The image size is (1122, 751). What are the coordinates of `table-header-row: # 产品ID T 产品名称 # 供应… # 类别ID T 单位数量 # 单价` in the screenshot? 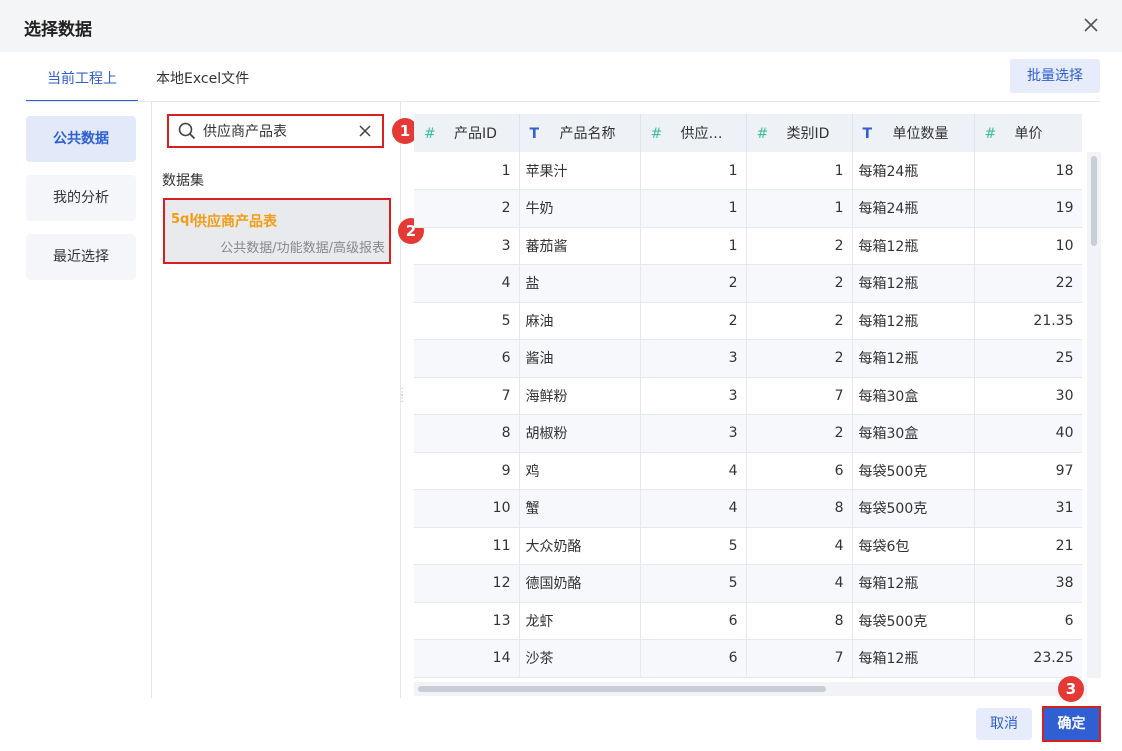 It's located at (748, 133).